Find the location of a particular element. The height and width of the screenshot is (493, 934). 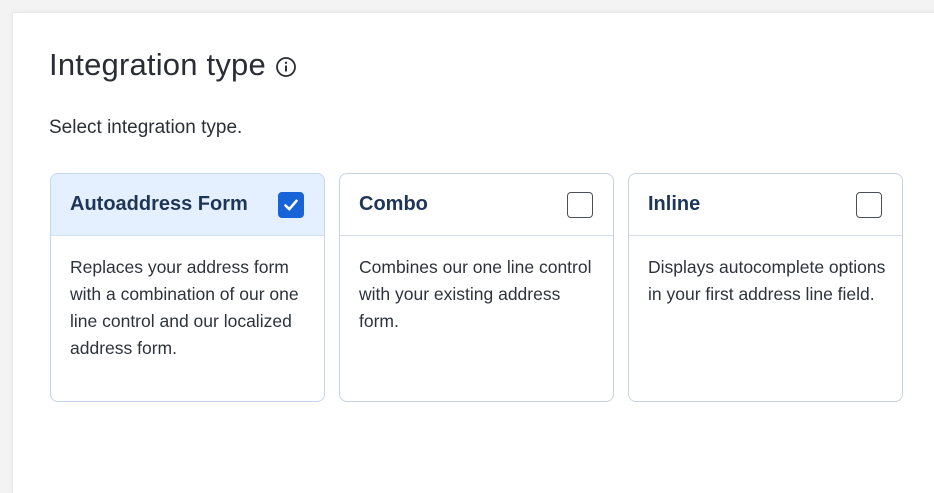

card-title: Combo is located at coordinates (393, 204).